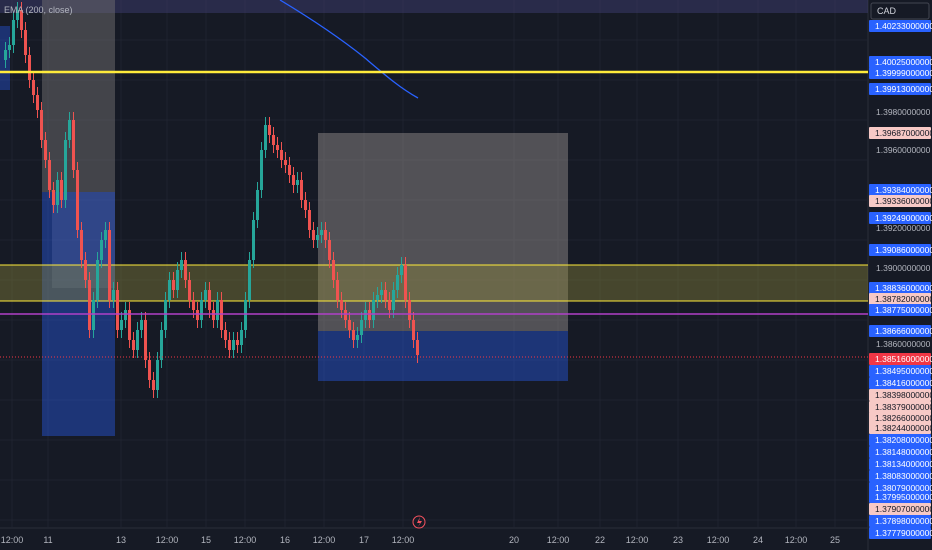  I want to click on price-label: 1.37995000000, so click(900, 497).